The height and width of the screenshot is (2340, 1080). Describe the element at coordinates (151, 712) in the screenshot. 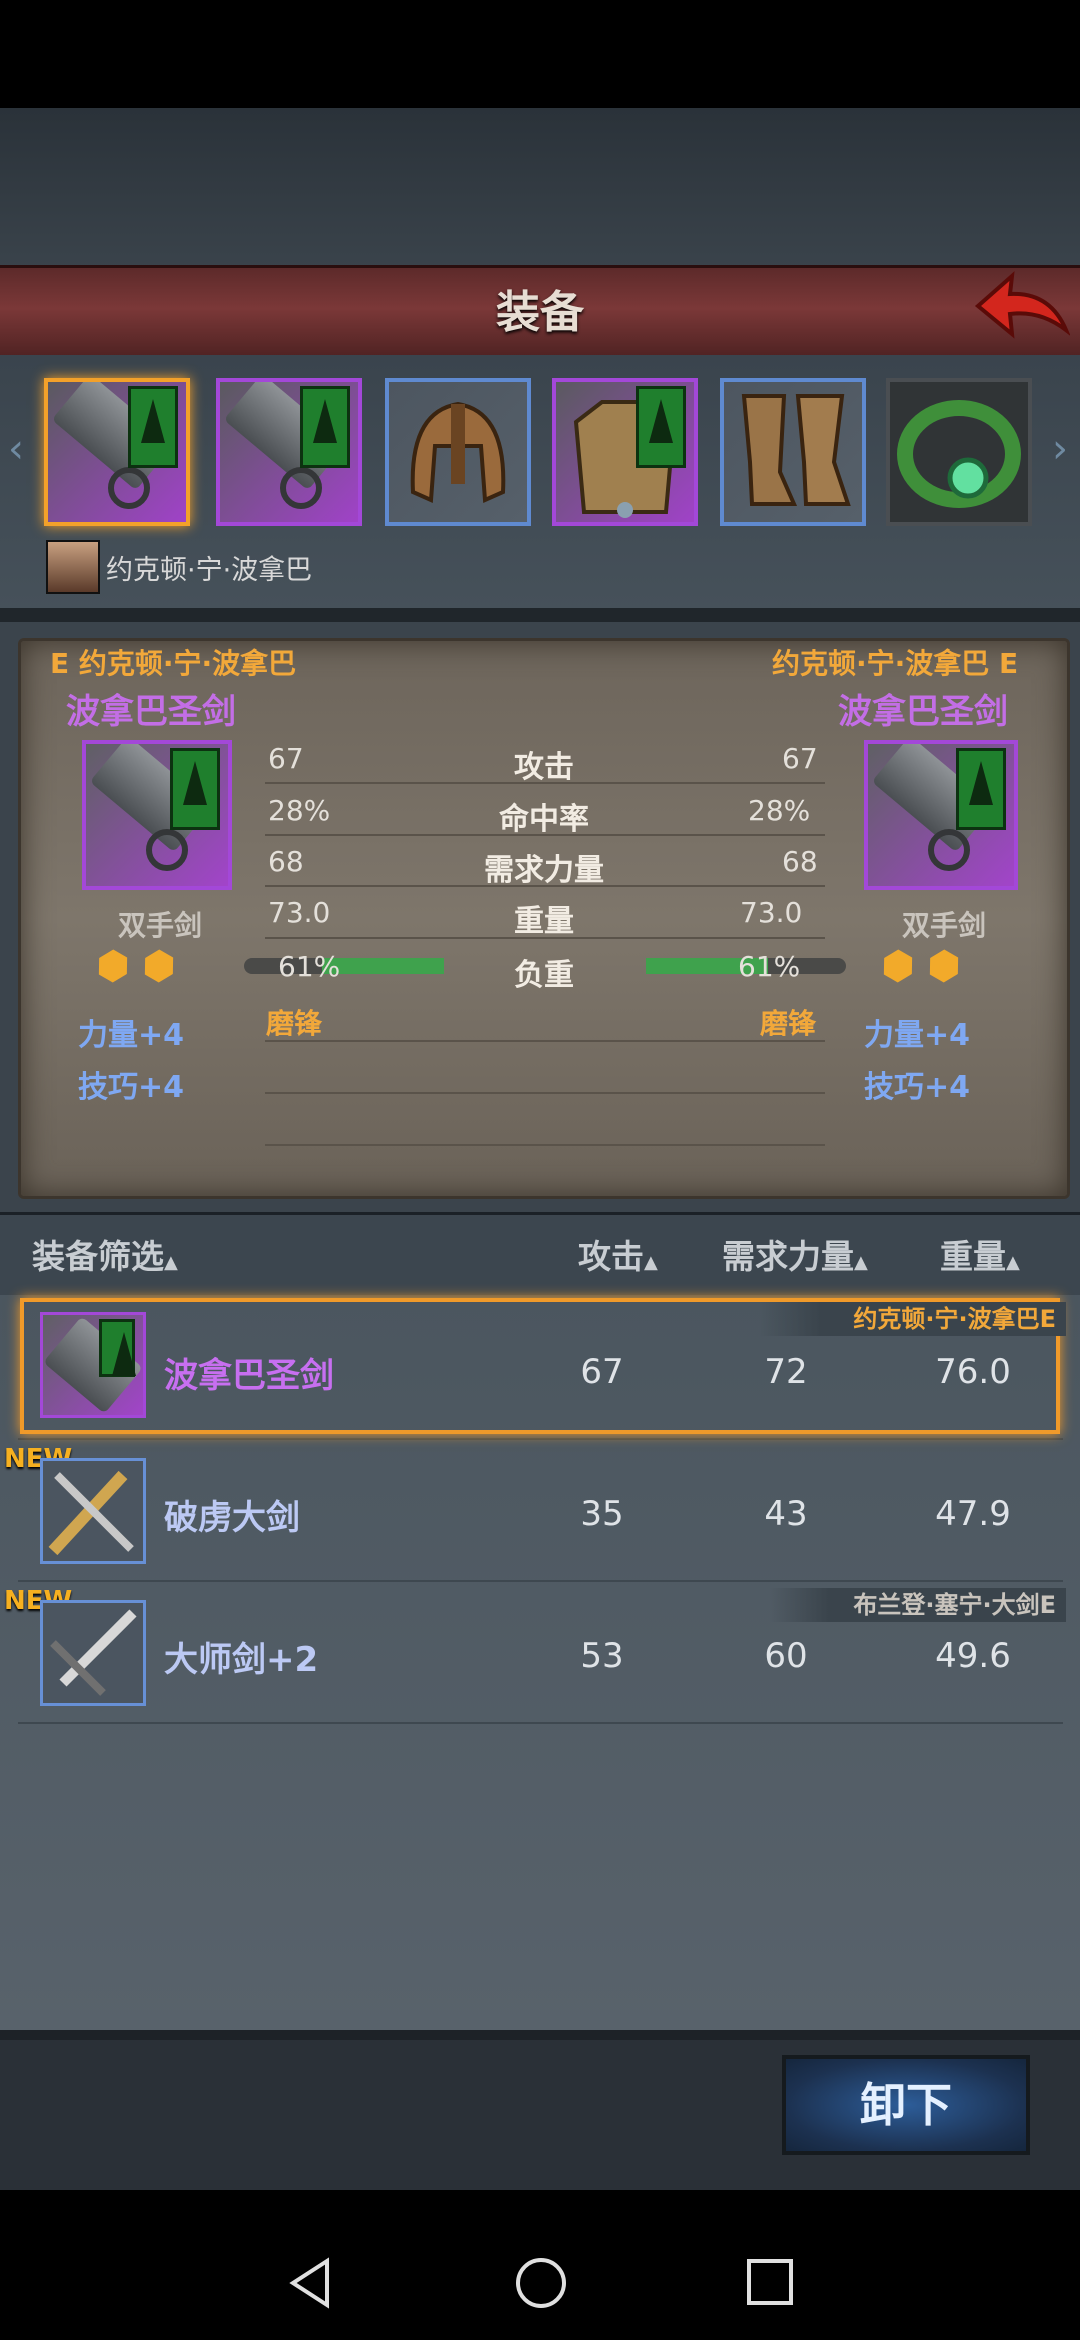

I see `left-weapon-name: 波拿巴圣剑` at that location.